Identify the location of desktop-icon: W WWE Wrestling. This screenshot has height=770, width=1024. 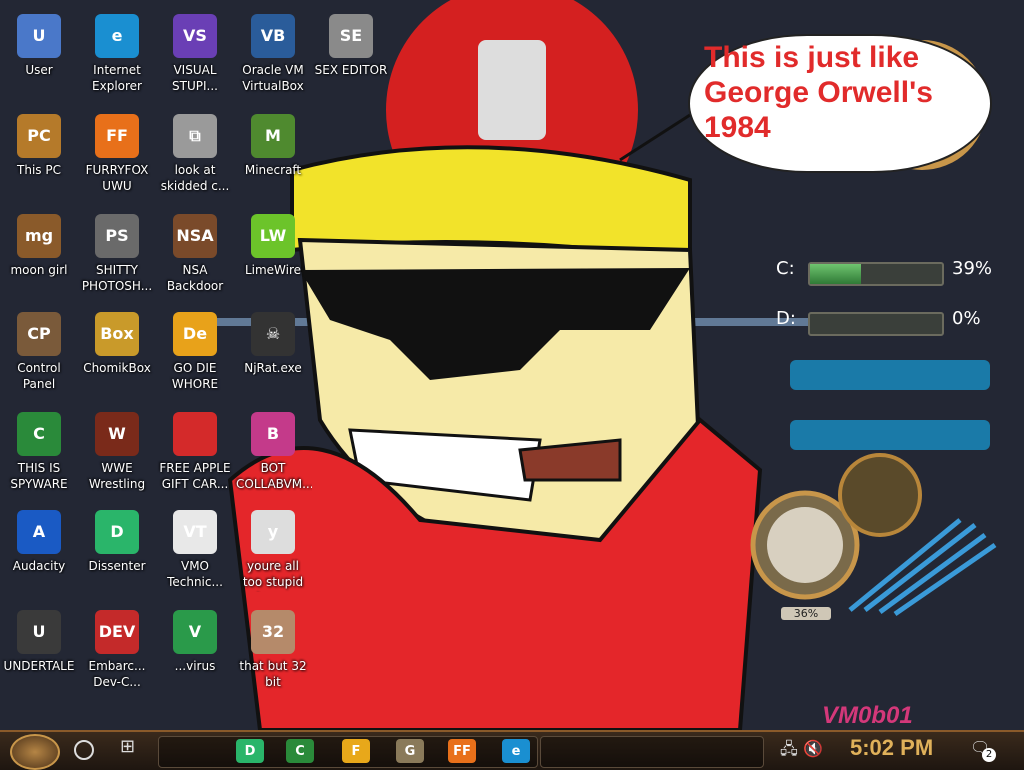
(117, 452).